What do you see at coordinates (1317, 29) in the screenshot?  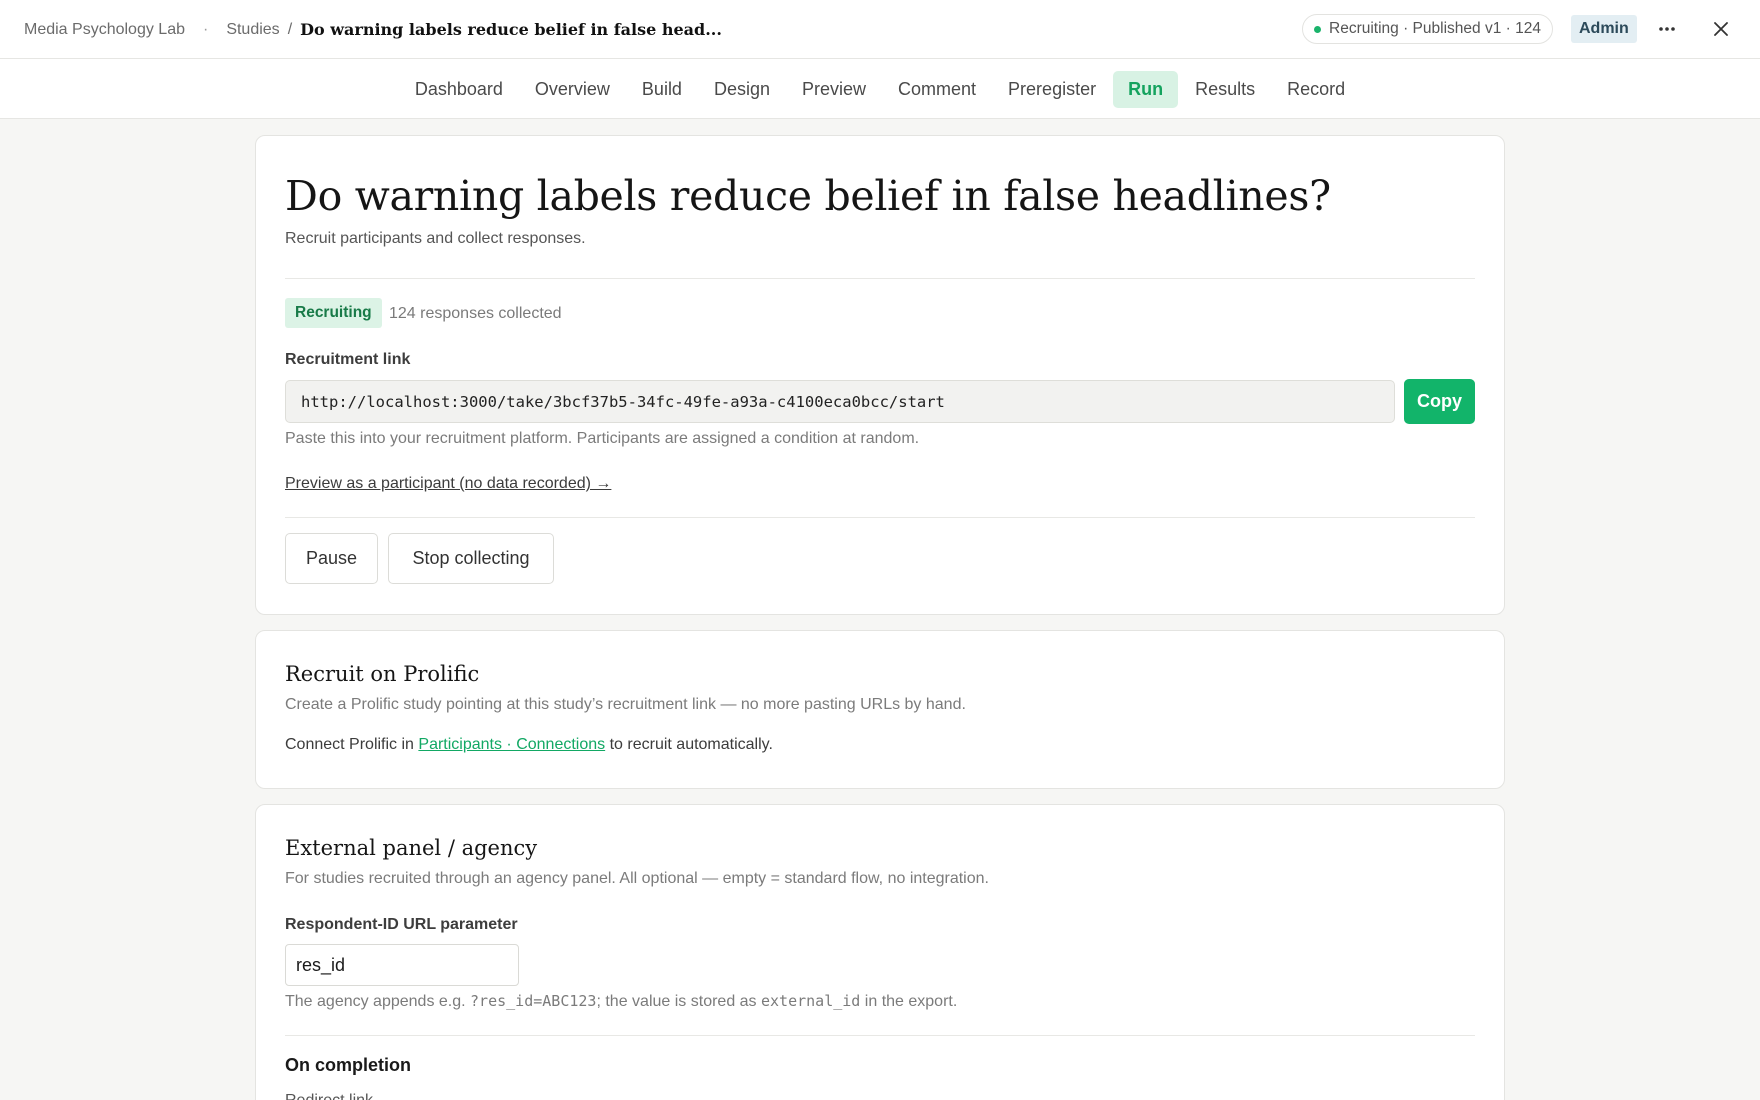 I see `status-dot-icon` at bounding box center [1317, 29].